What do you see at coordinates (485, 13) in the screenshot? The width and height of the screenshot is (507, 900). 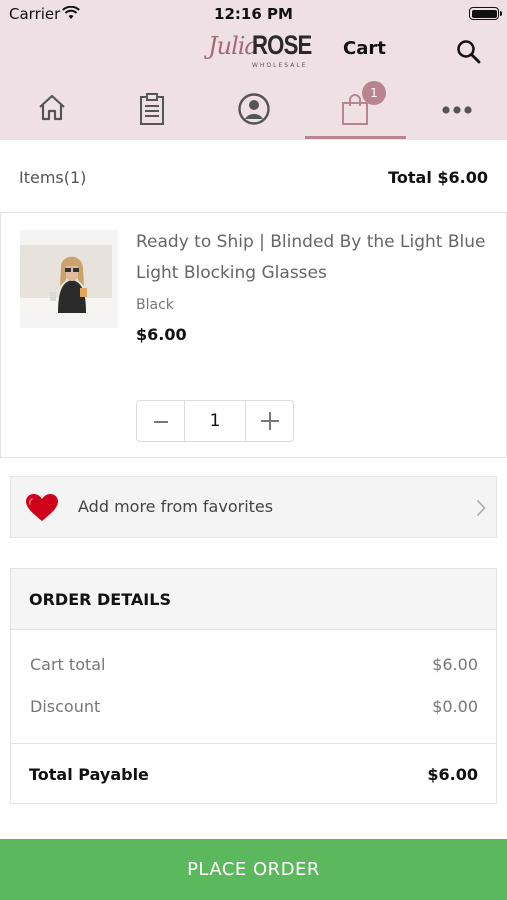 I see `battery-icon` at bounding box center [485, 13].